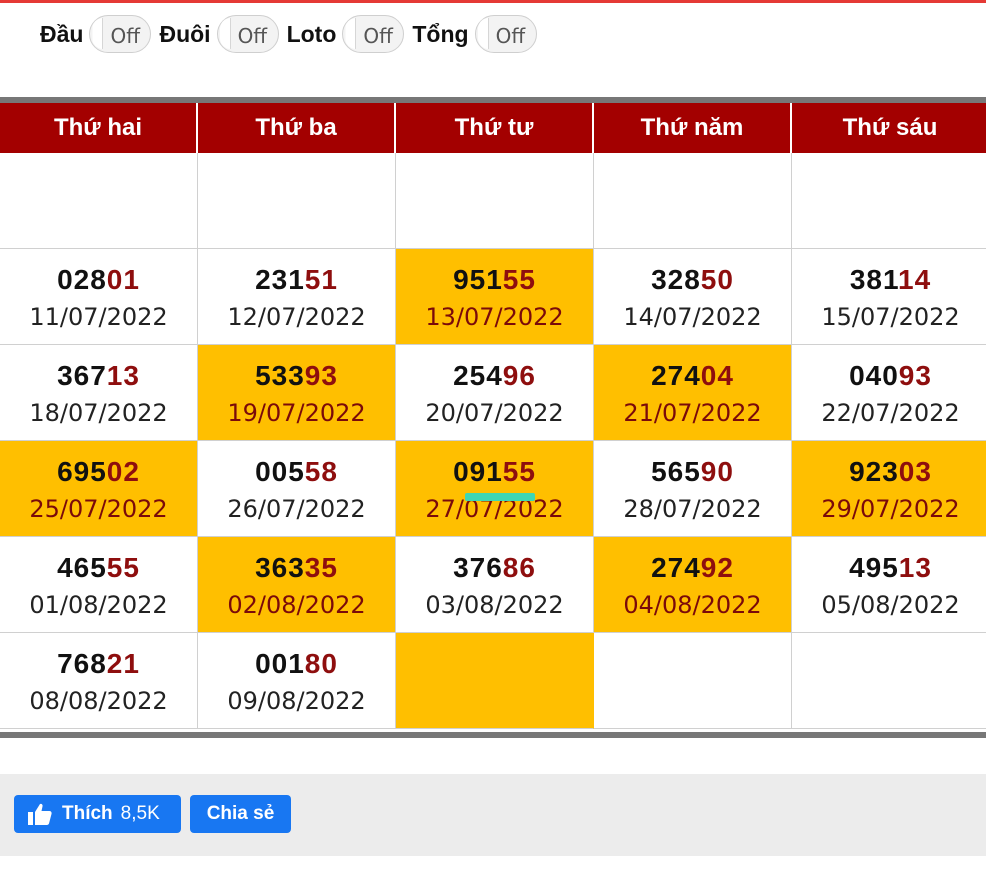  I want to click on toggle-tong-switch: Off, so click(505, 34).